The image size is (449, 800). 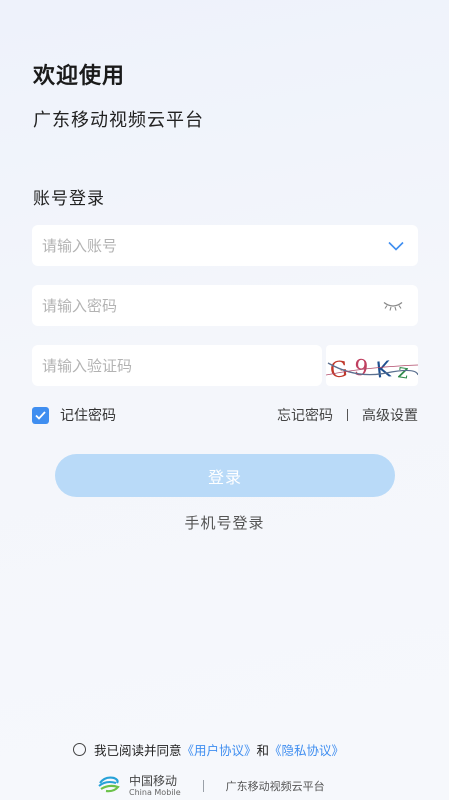 What do you see at coordinates (138, 750) in the screenshot?
I see `agreement-prefix: 我已阅读并同意` at bounding box center [138, 750].